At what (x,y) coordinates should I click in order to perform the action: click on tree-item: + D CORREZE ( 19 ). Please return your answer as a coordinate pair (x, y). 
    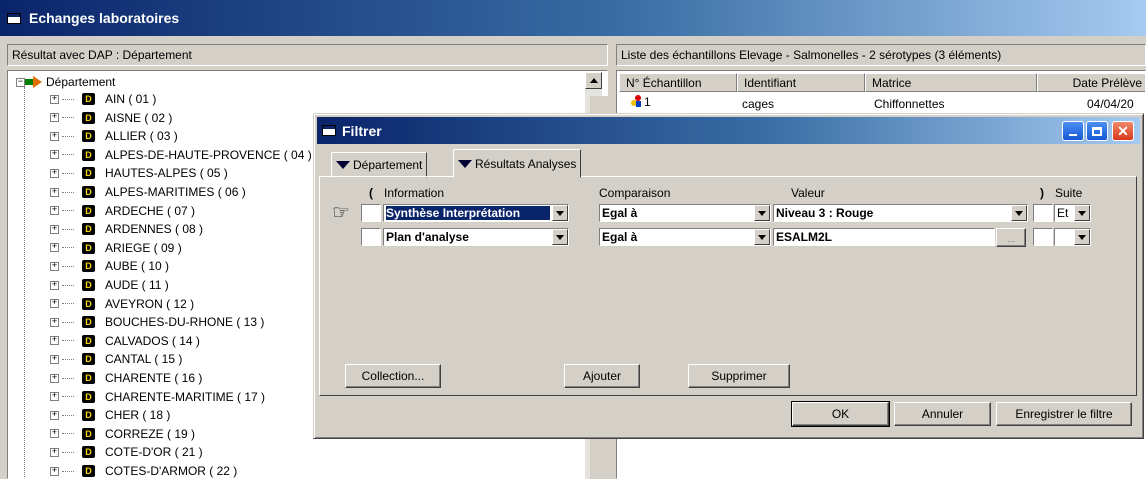
    Looking at the image, I should click on (122, 434).